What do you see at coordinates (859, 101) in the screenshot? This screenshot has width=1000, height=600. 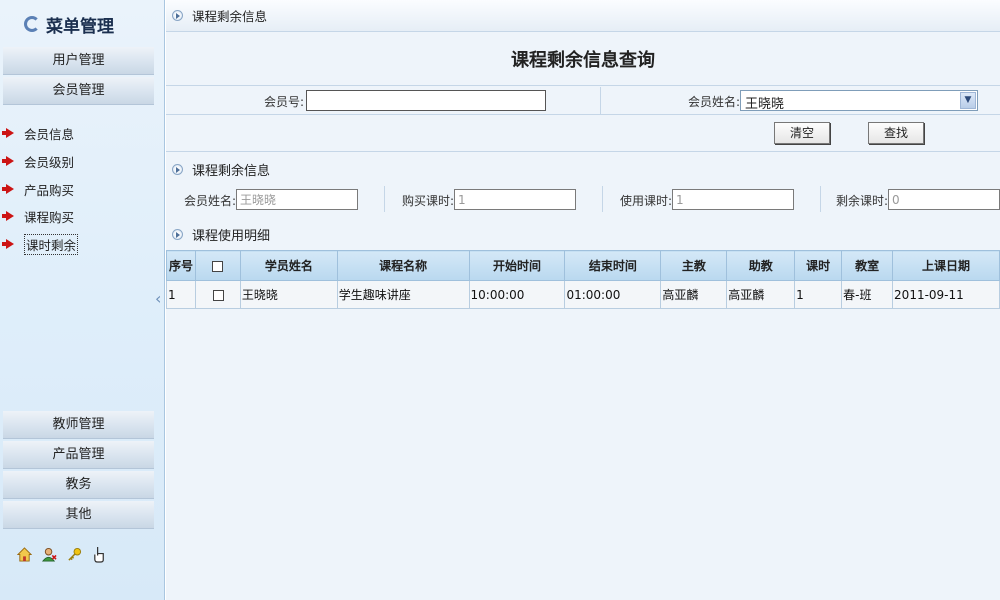 I see `member-name-select: 王晓晓 ▼` at bounding box center [859, 101].